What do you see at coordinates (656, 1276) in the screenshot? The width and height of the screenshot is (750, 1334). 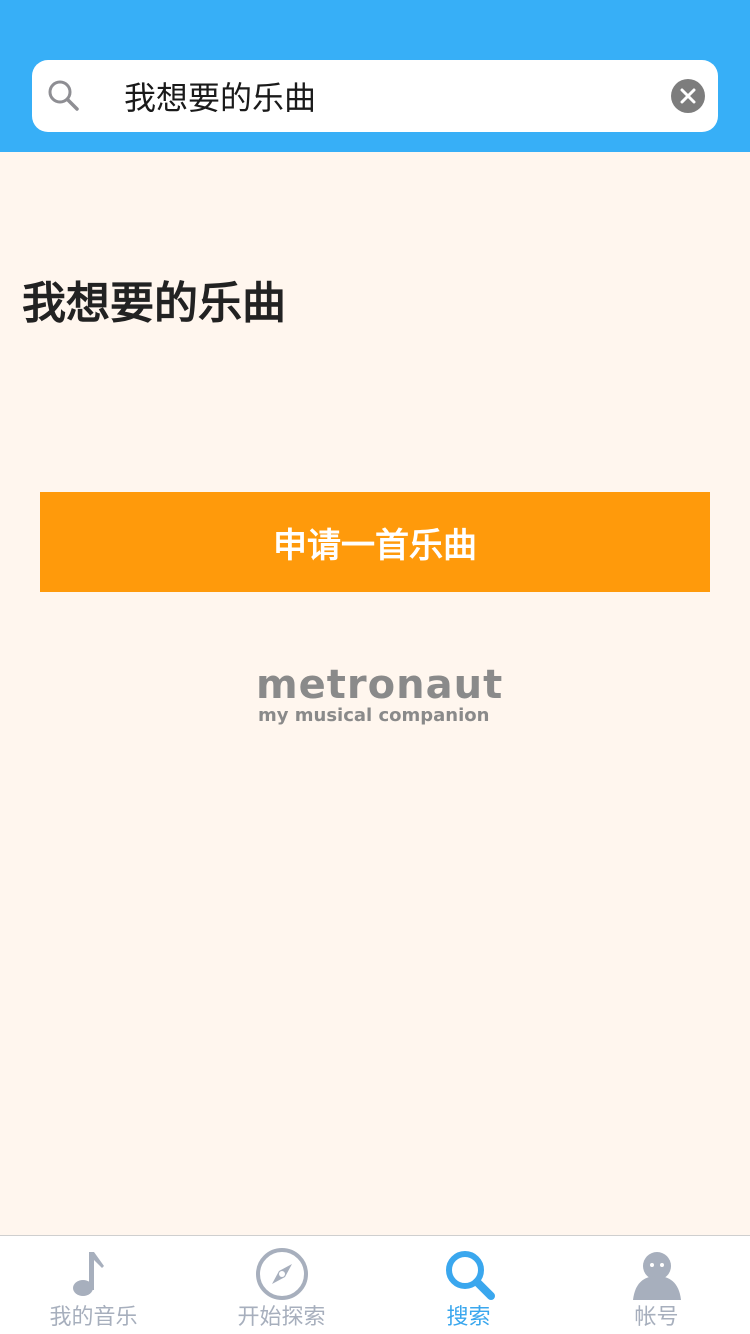 I see `user-icon` at bounding box center [656, 1276].